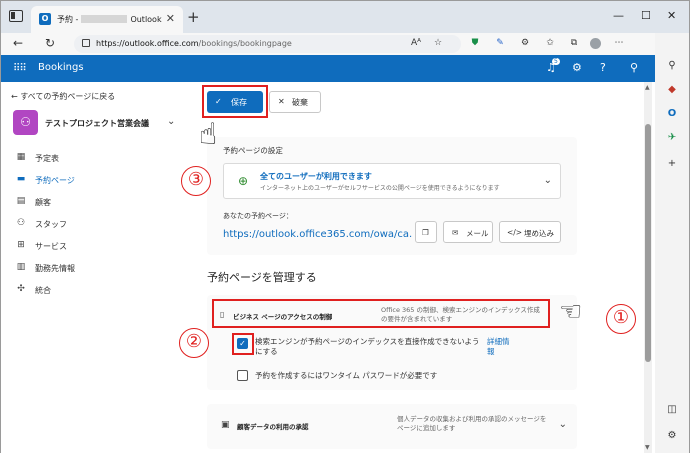 The height and width of the screenshot is (453, 690). I want to click on more-options-icon: ⋯, so click(619, 44).